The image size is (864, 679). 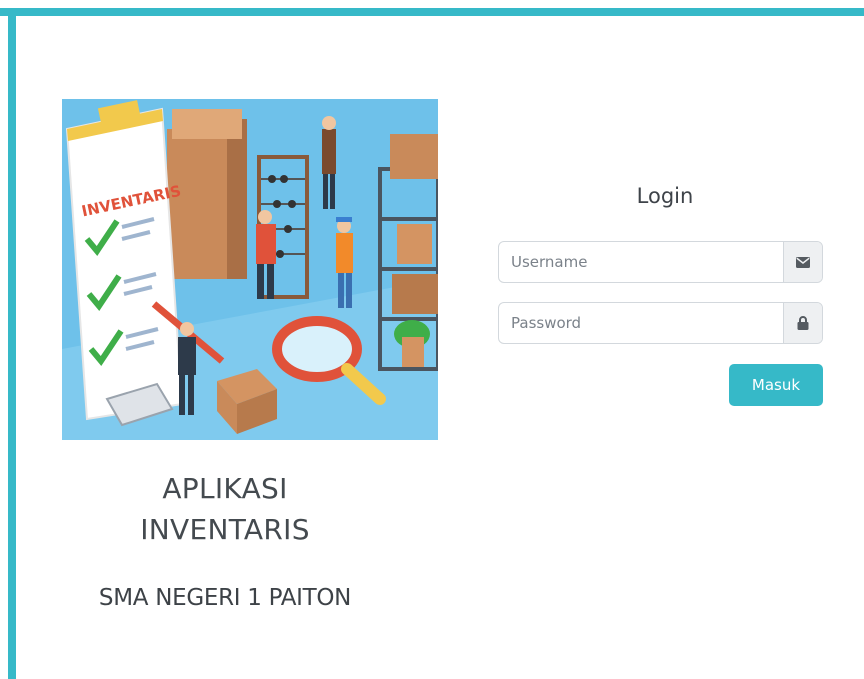 I want to click on masuk-button: Masuk, so click(x=776, y=385).